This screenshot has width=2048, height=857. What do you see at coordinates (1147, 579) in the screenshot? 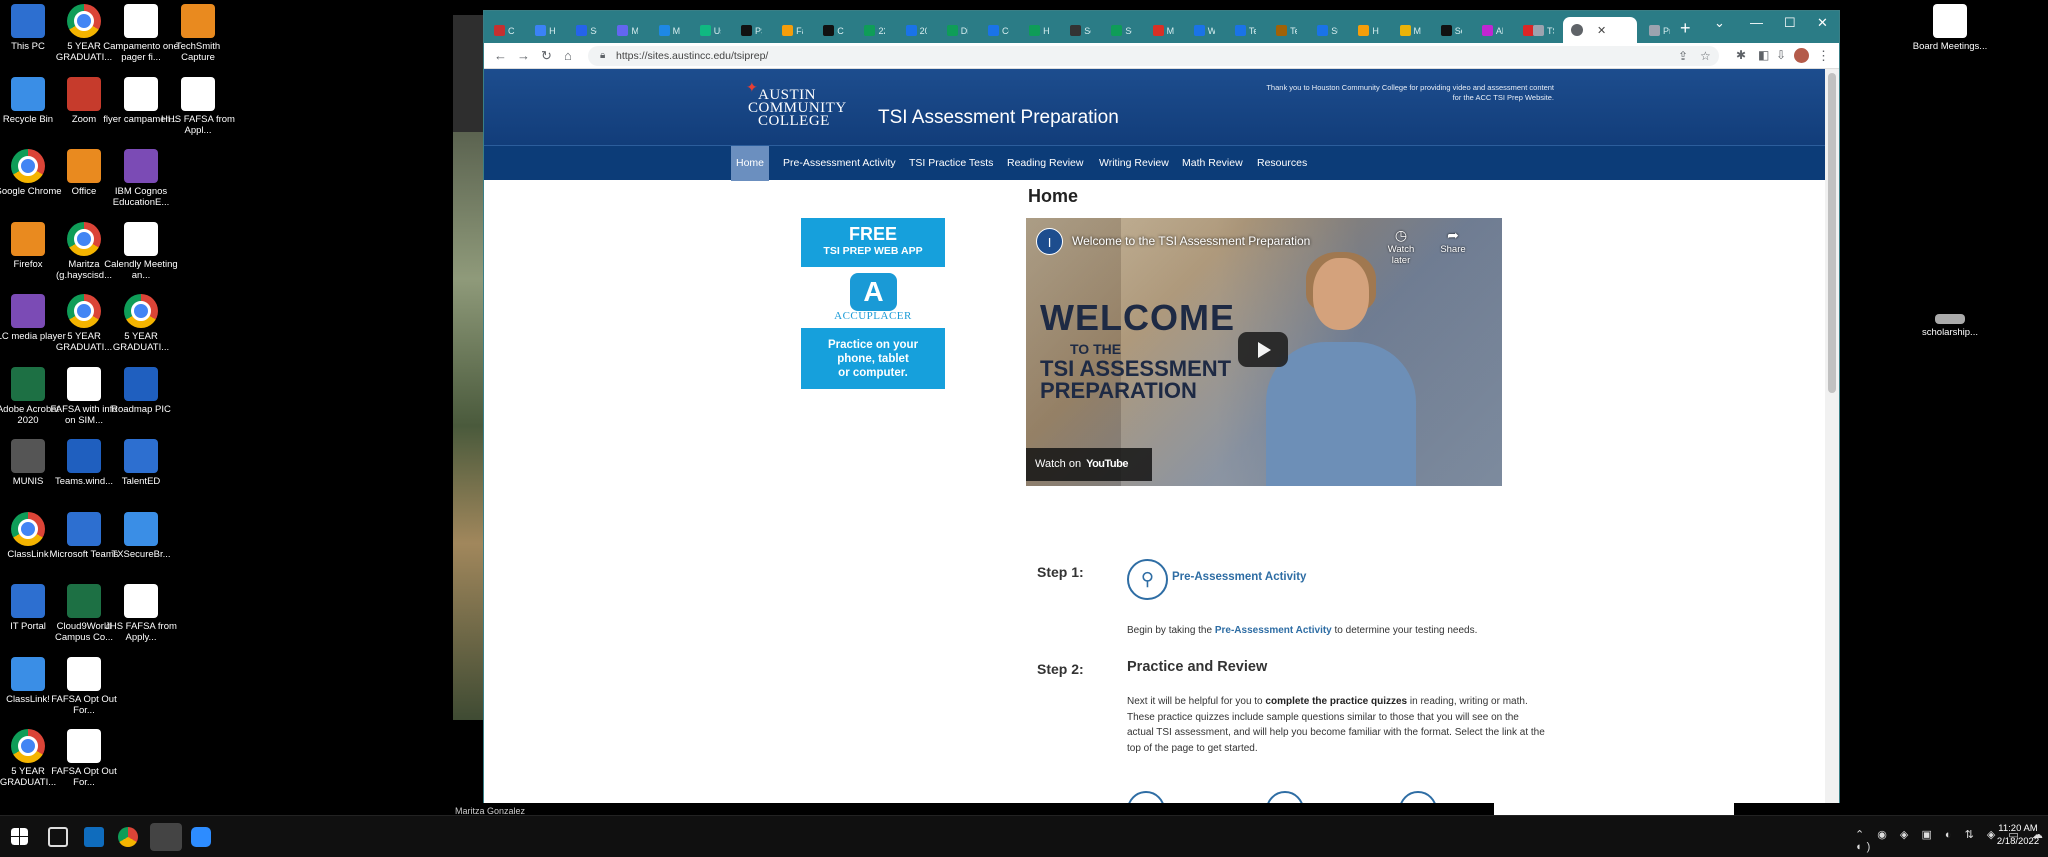
I see `lightbulb-head-icon: ⚲` at bounding box center [1147, 579].